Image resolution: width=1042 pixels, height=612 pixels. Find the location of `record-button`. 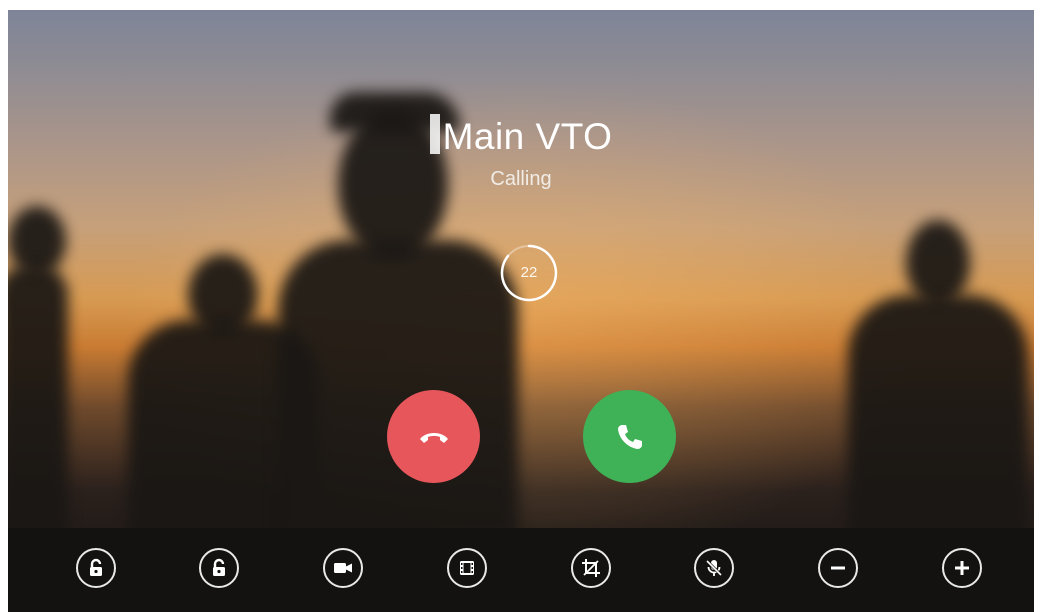

record-button is located at coordinates (467, 568).